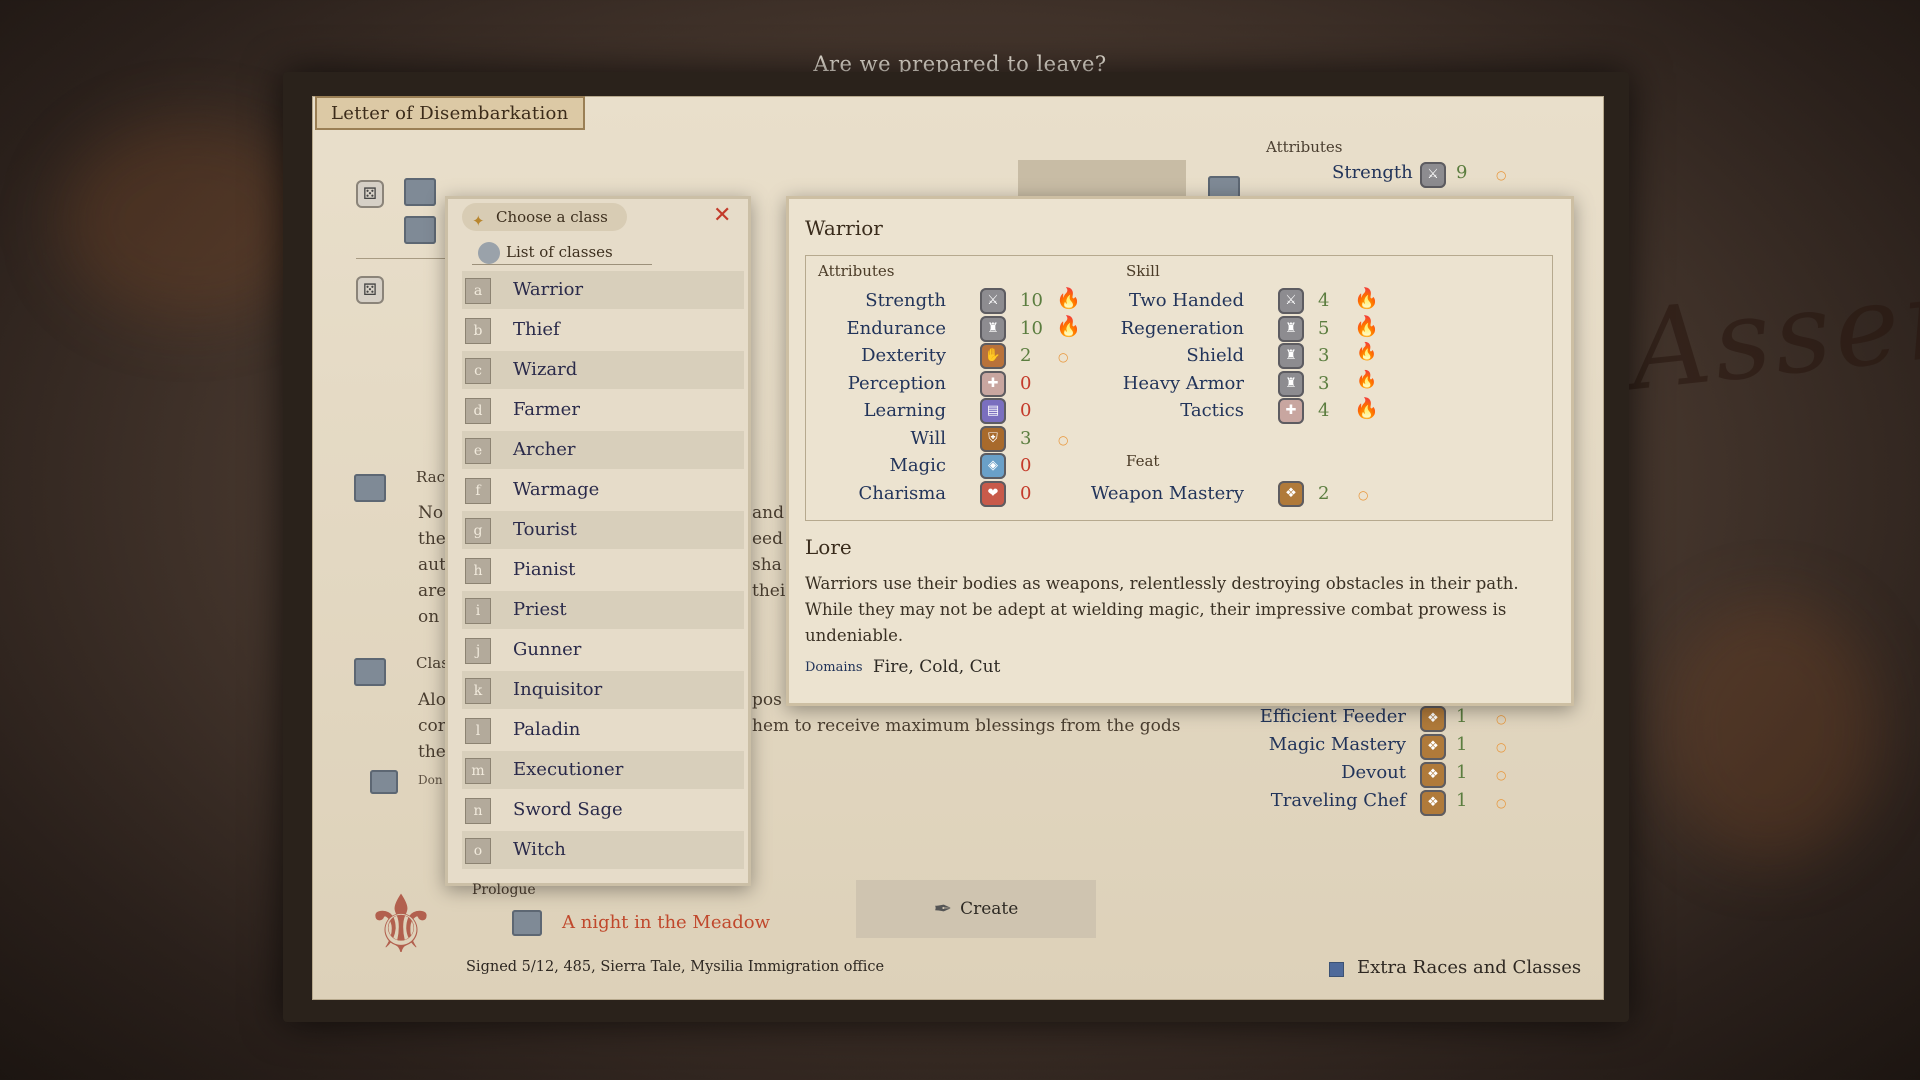 This screenshot has height=1080, width=1920. I want to click on class-text-line: cor, so click(432, 726).